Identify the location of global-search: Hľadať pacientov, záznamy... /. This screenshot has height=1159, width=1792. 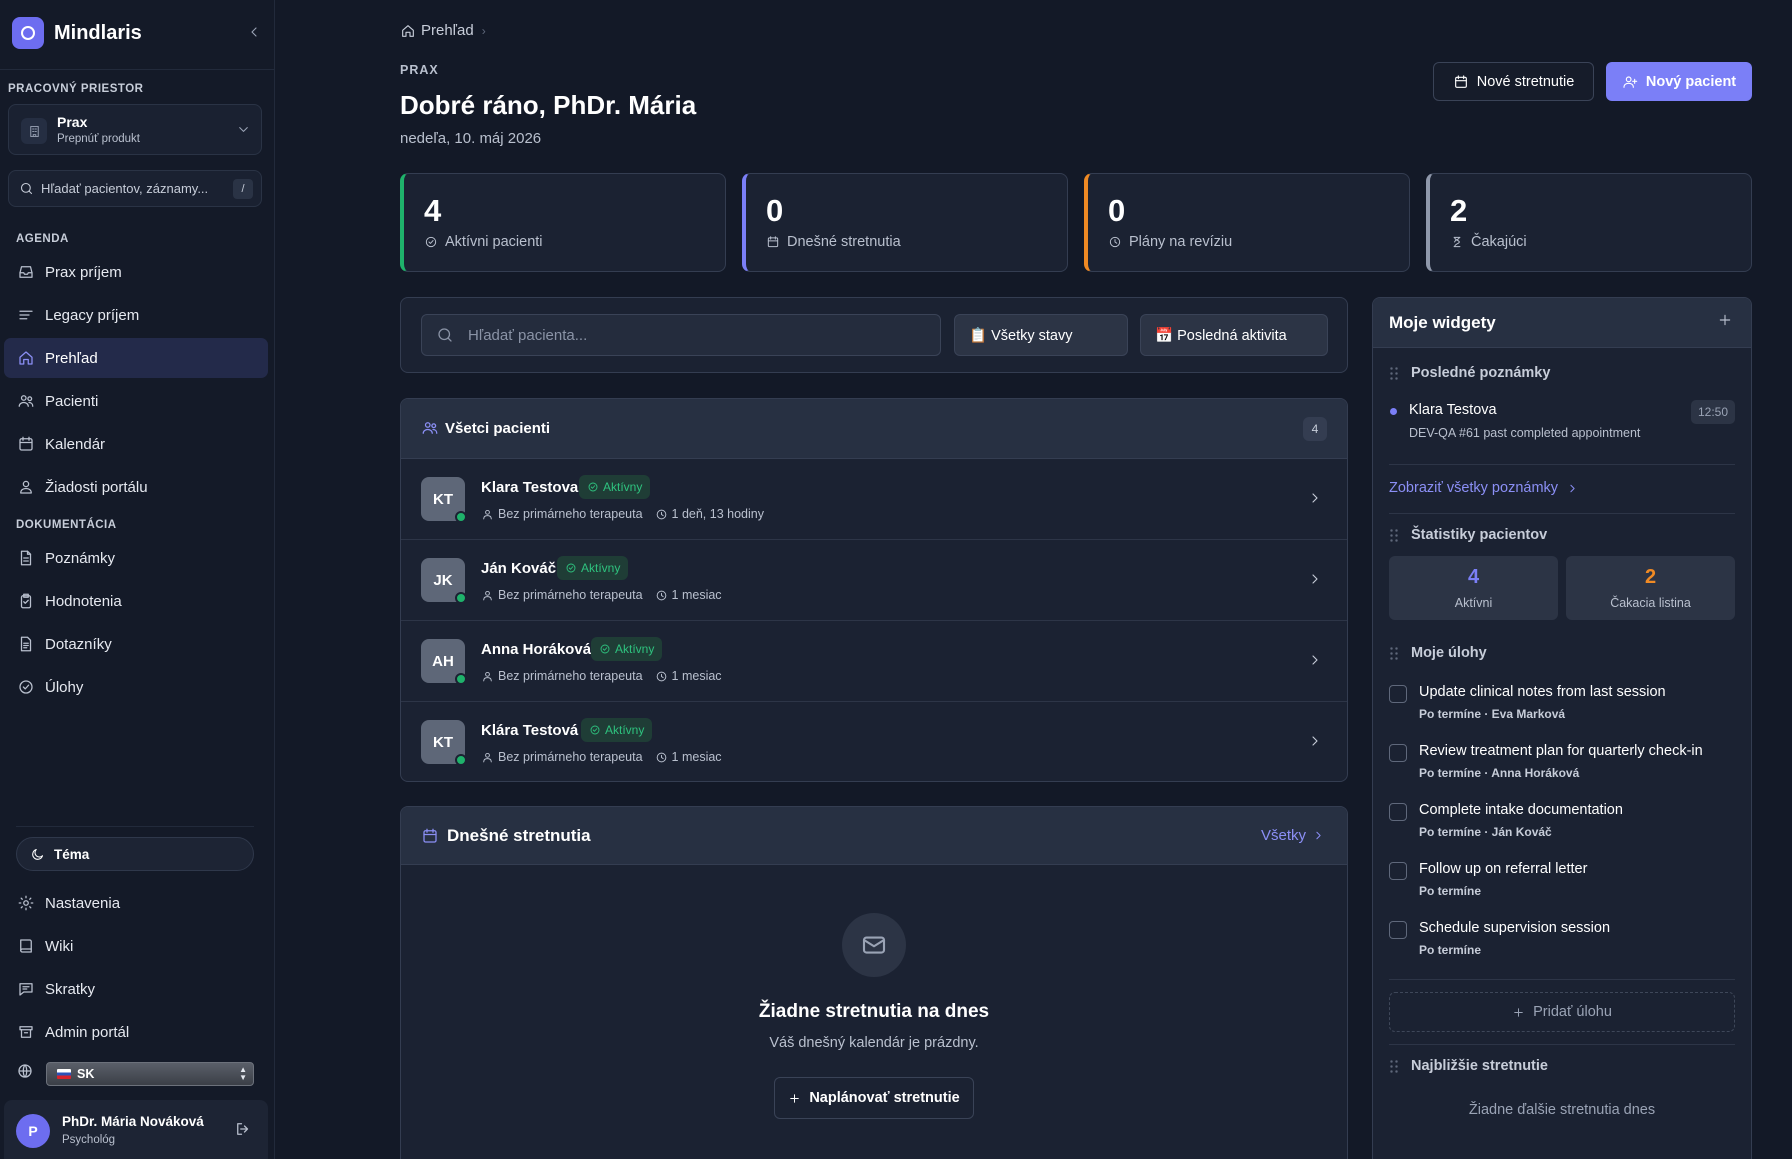
(135, 188).